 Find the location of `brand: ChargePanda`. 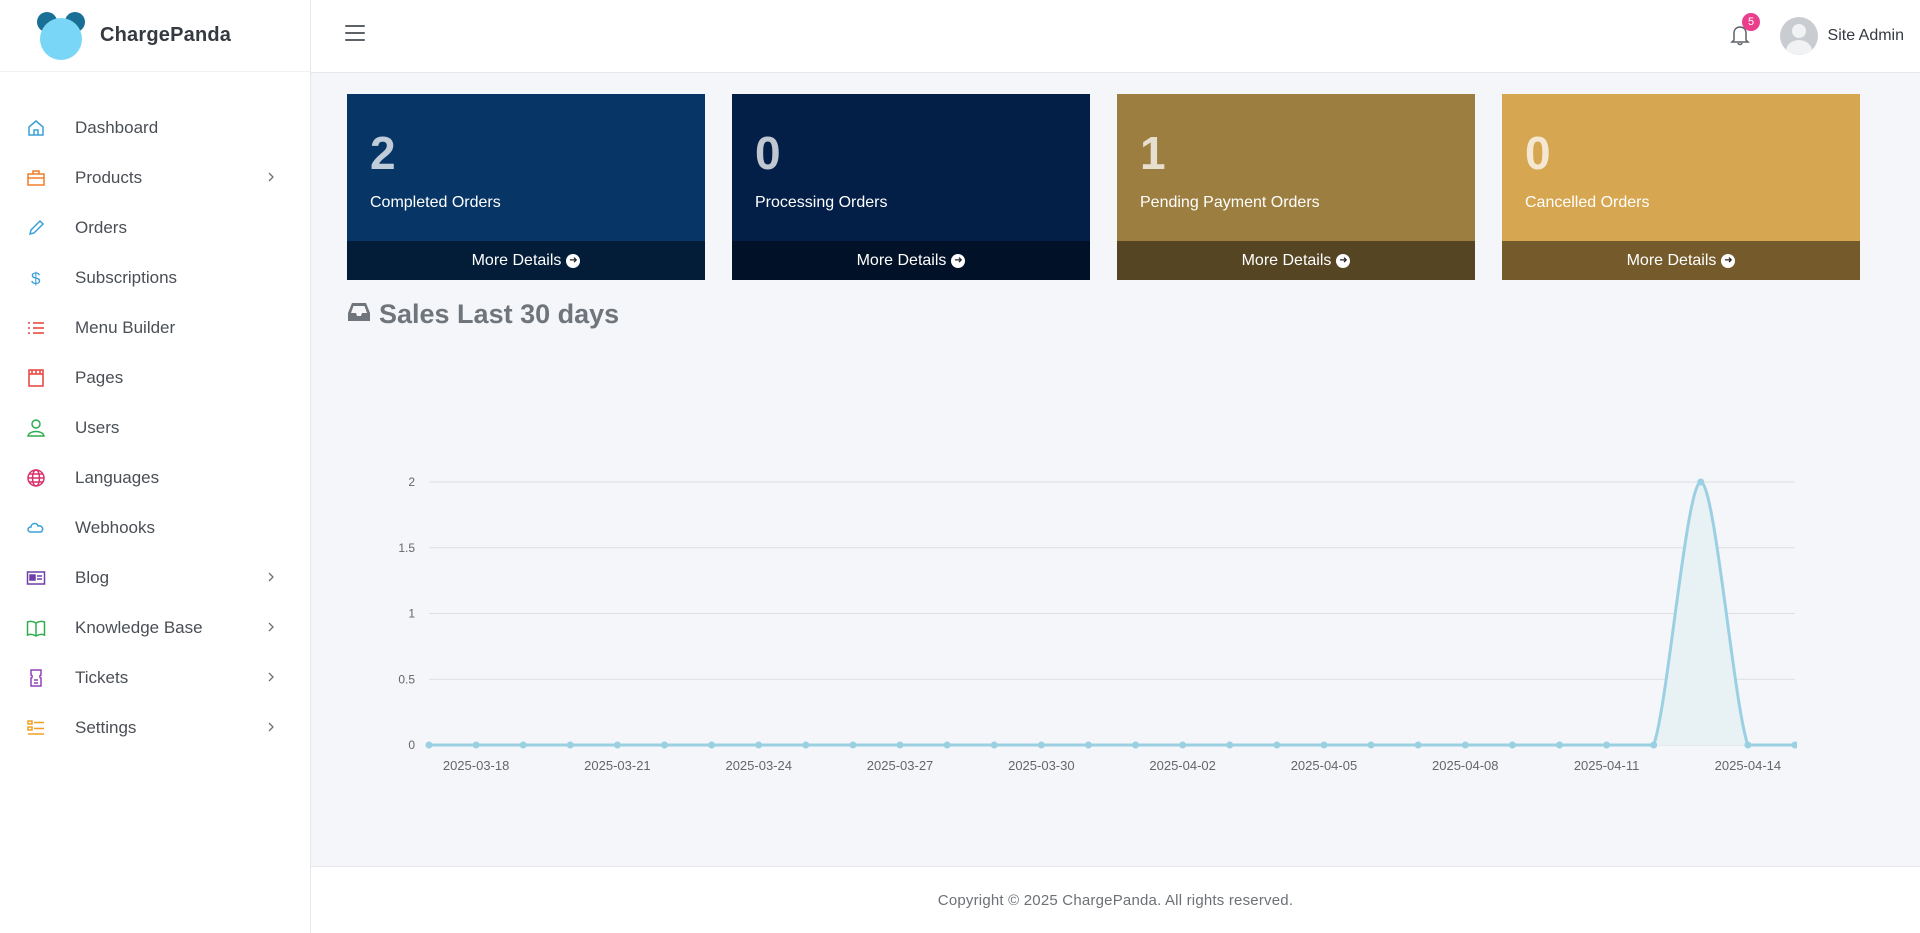

brand: ChargePanda is located at coordinates (155, 36).